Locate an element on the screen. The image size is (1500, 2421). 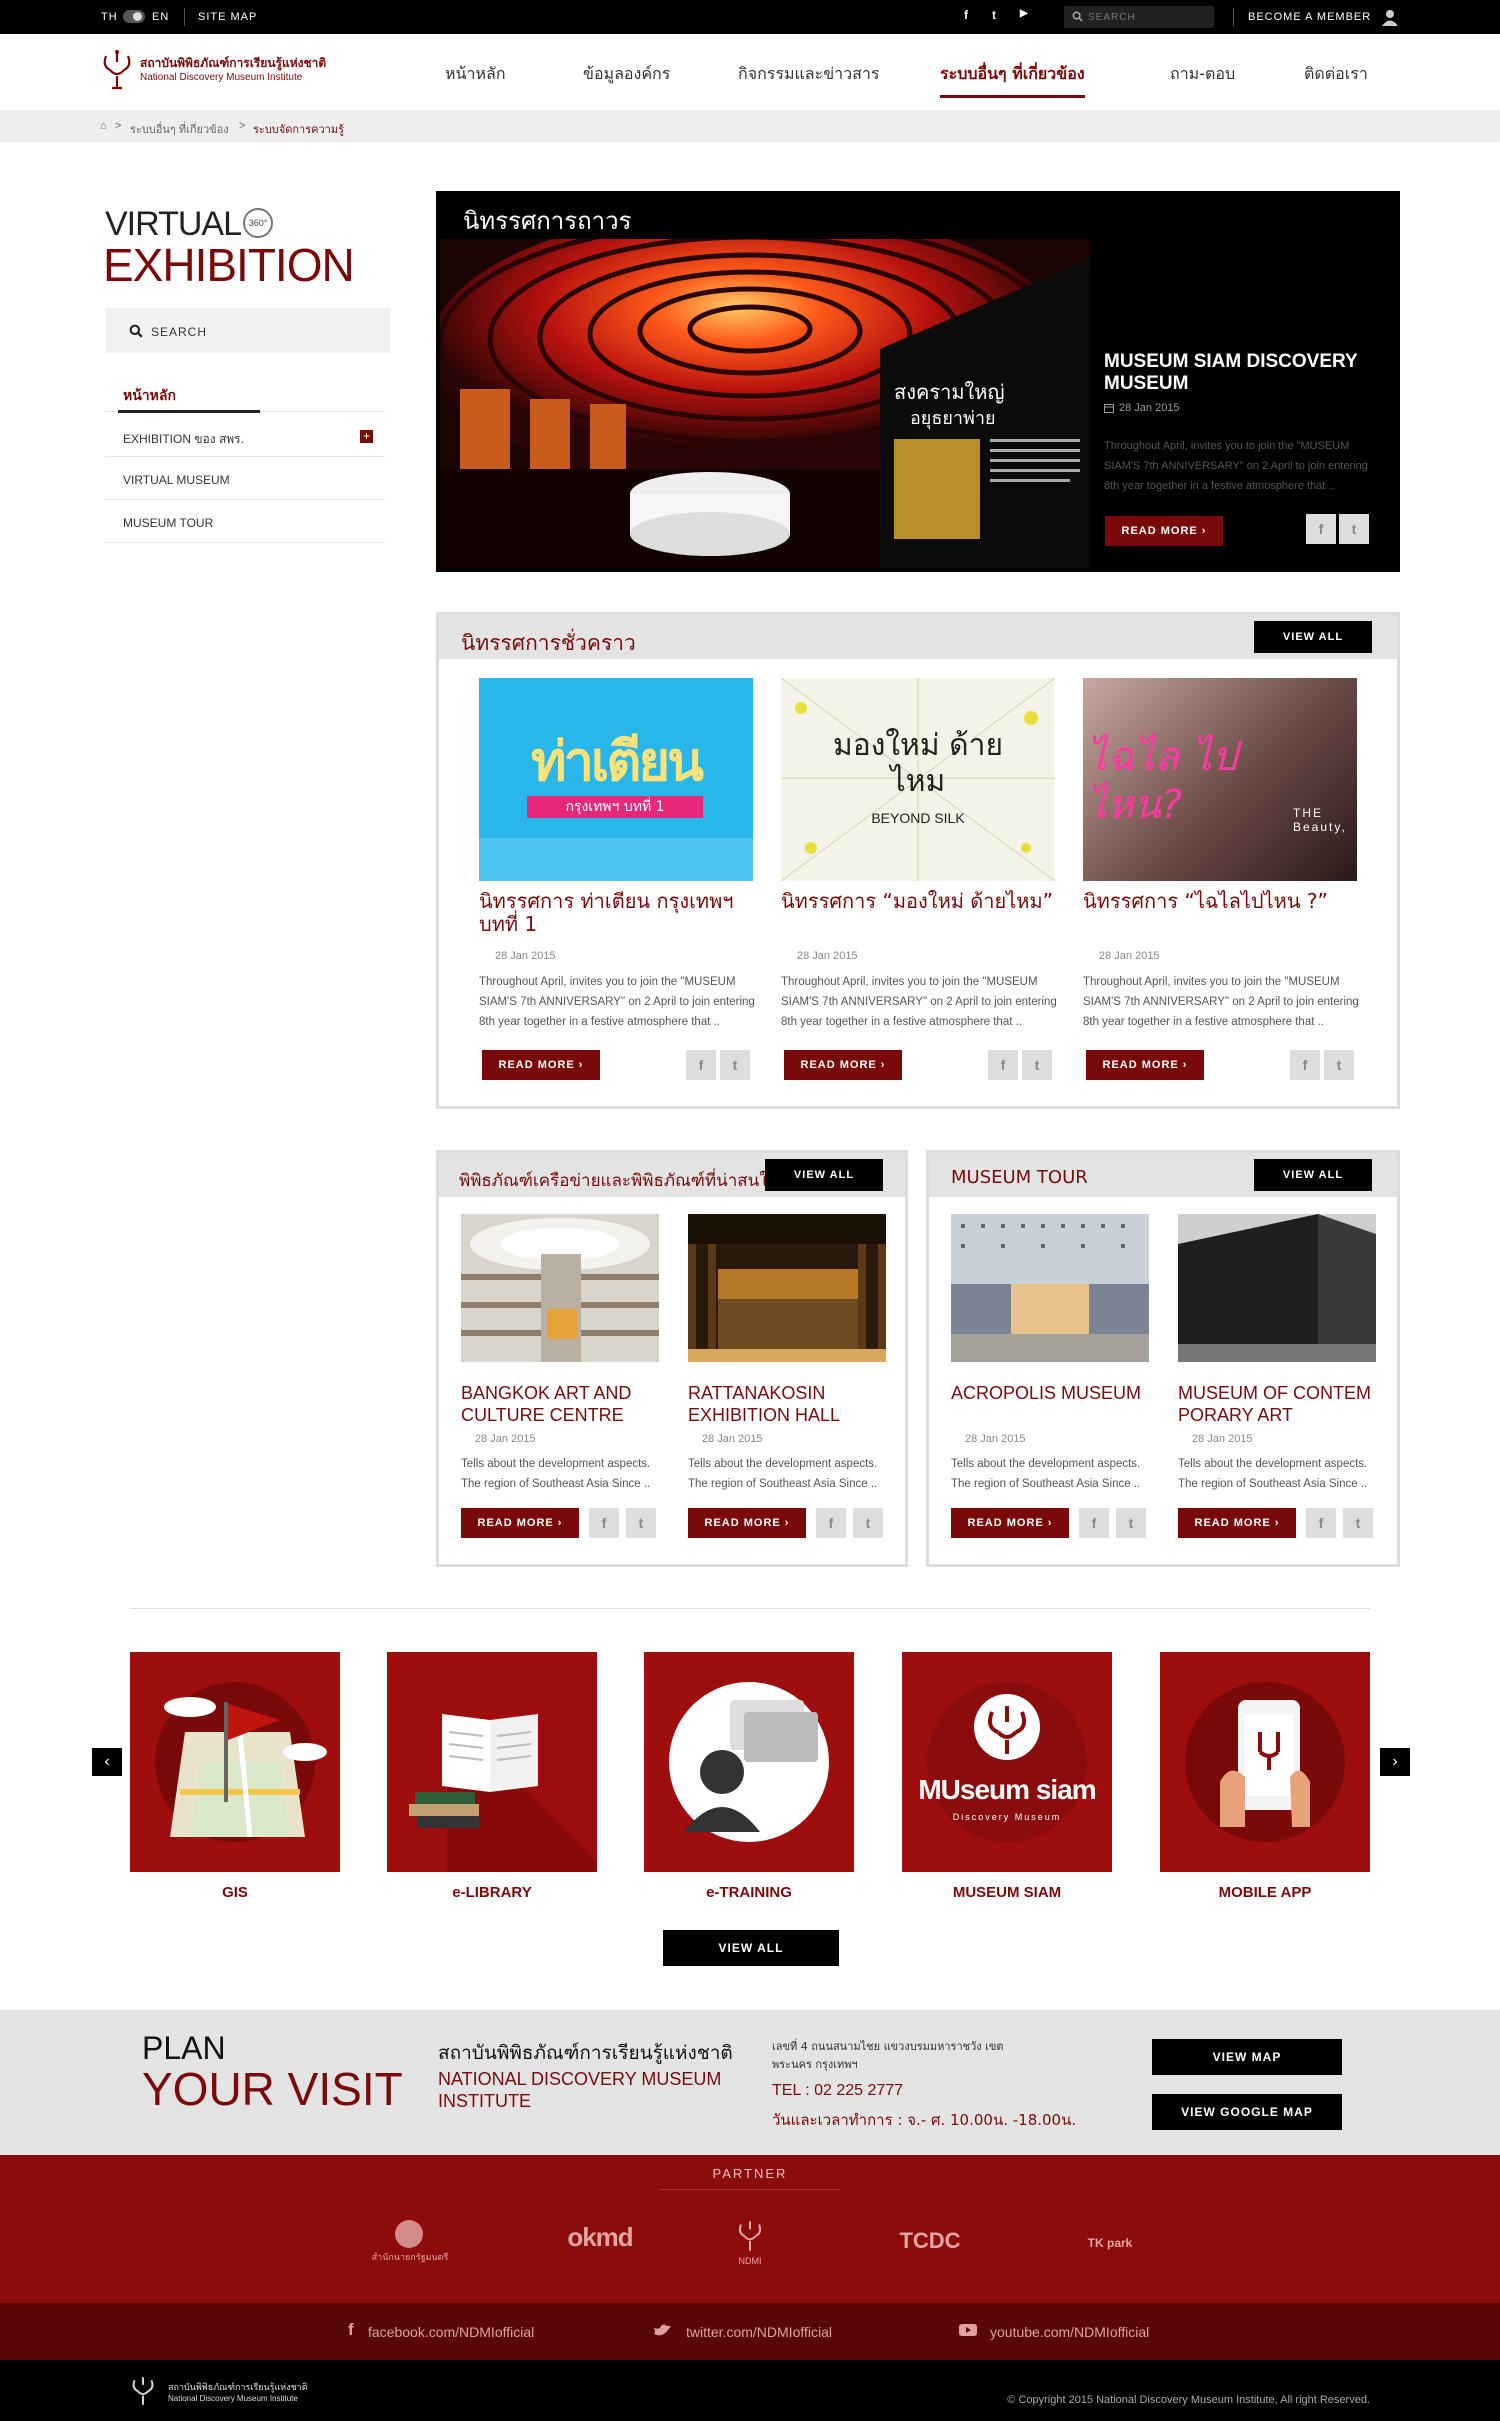
become-member-link: BECOME A MEMBER is located at coordinates (1309, 17).